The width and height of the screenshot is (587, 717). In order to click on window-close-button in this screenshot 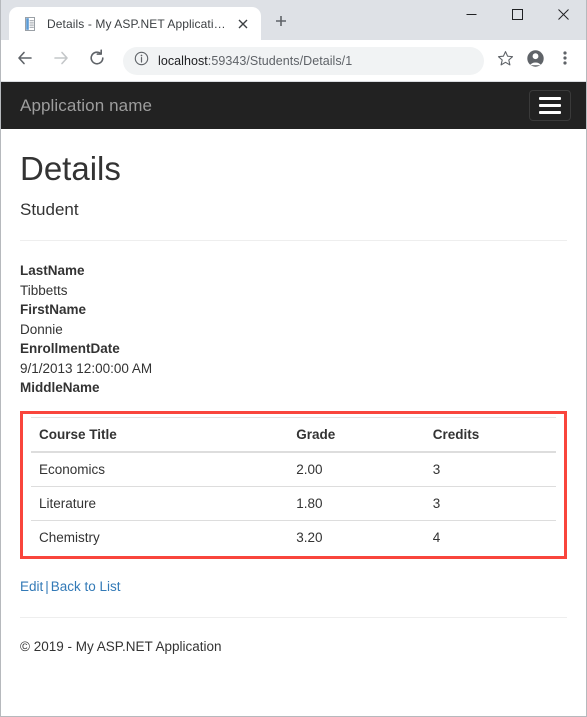, I will do `click(563, 16)`.